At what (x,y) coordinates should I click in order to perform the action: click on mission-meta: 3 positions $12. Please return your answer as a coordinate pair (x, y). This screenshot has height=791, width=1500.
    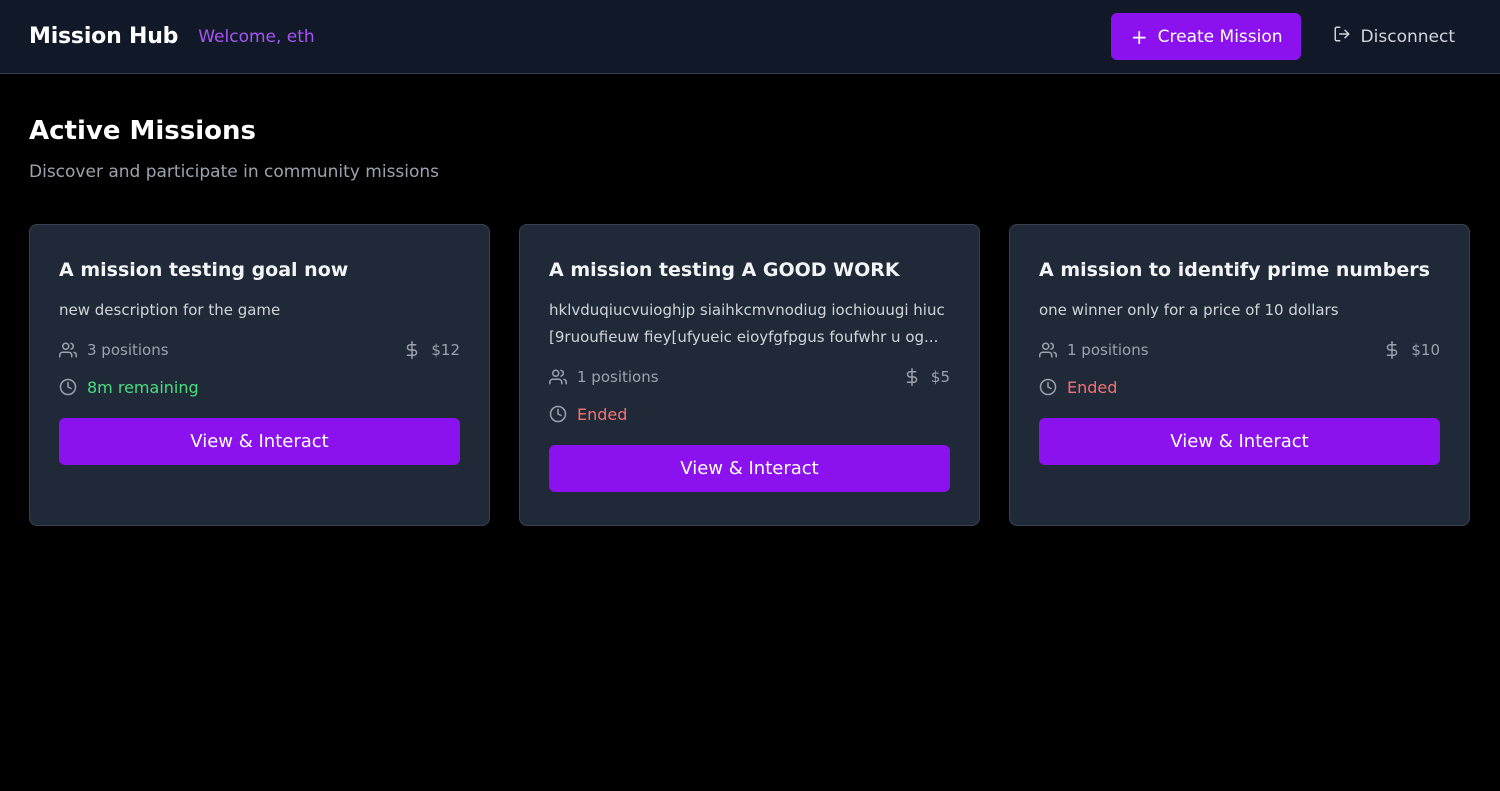
    Looking at the image, I should click on (259, 350).